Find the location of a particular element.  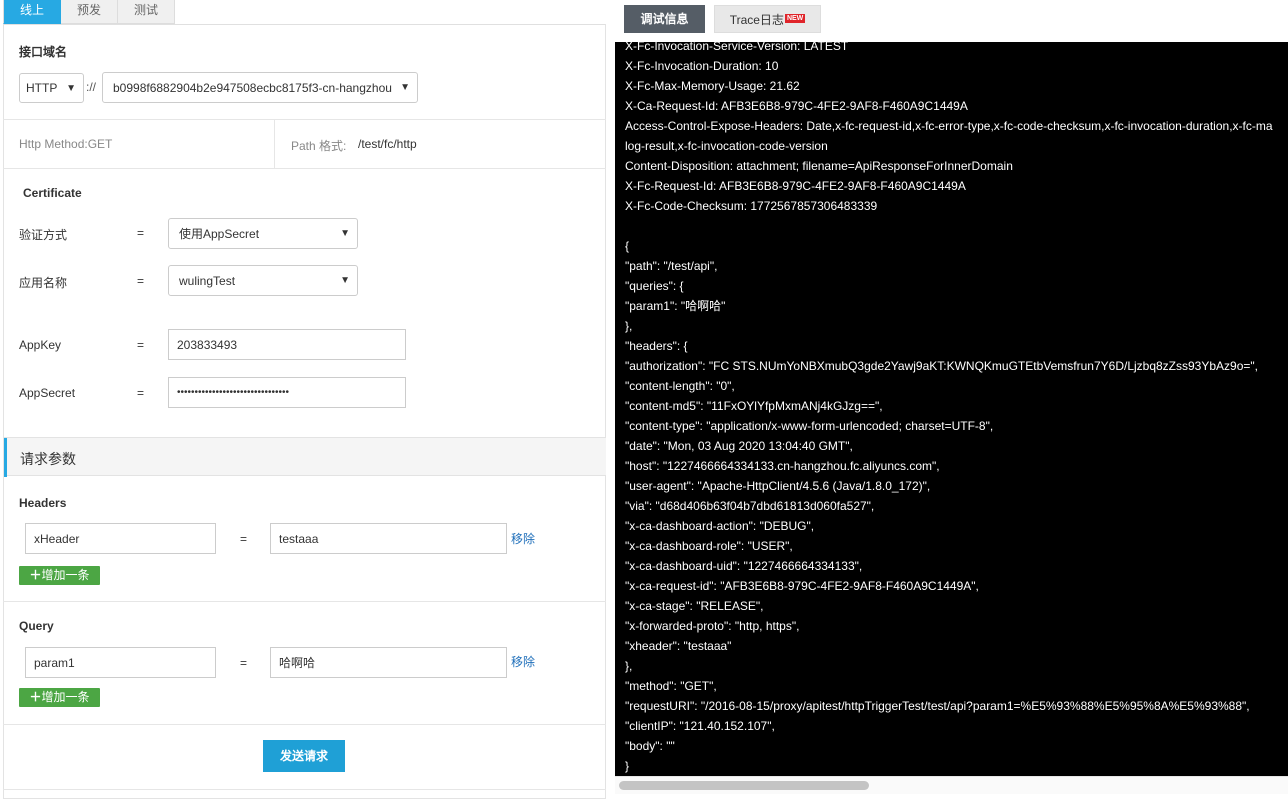

response-line: X-Fc-Max-Memory-Usage: 21.62 is located at coordinates (712, 86).